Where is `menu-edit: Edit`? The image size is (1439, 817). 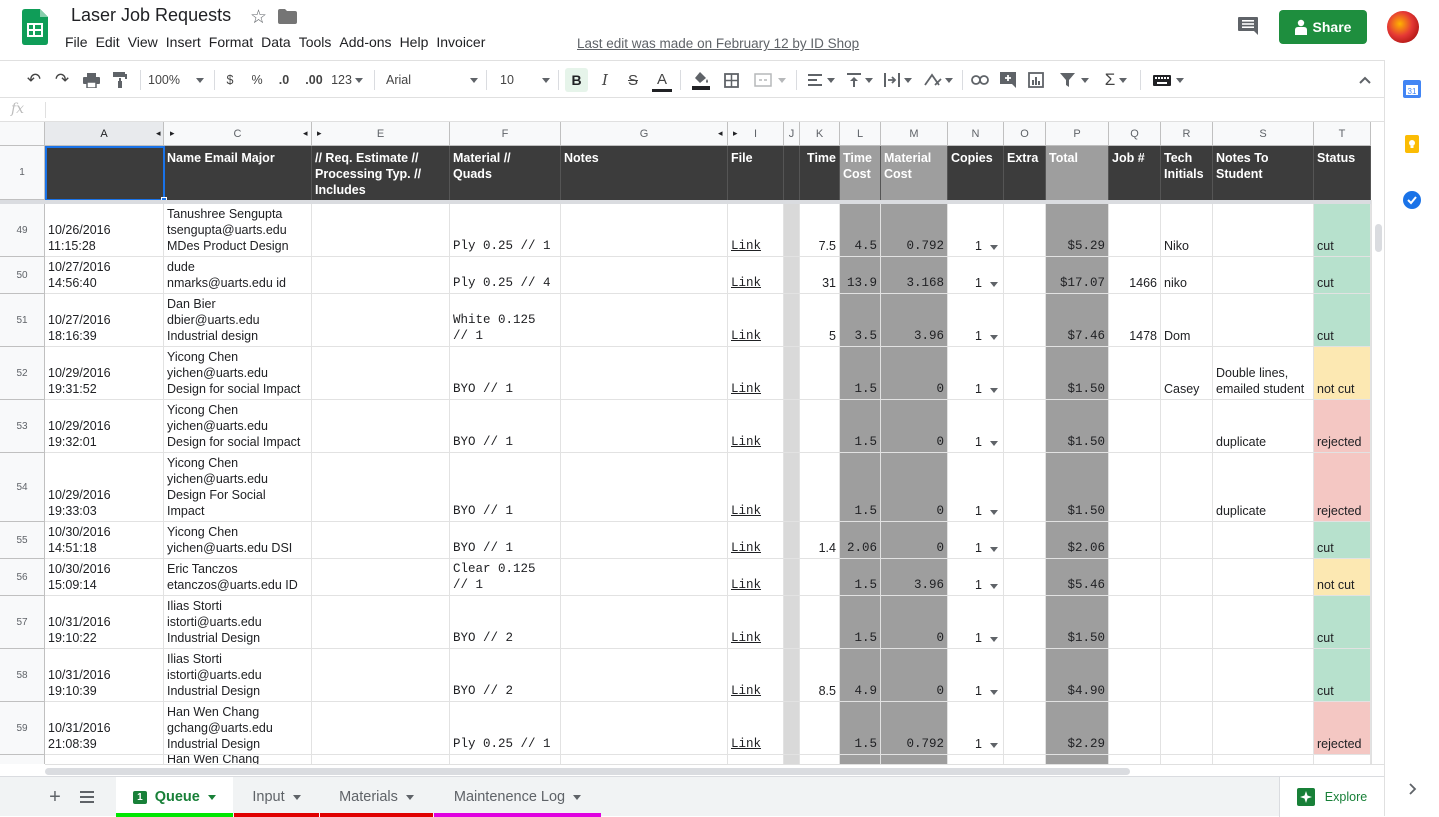 menu-edit: Edit is located at coordinates (108, 44).